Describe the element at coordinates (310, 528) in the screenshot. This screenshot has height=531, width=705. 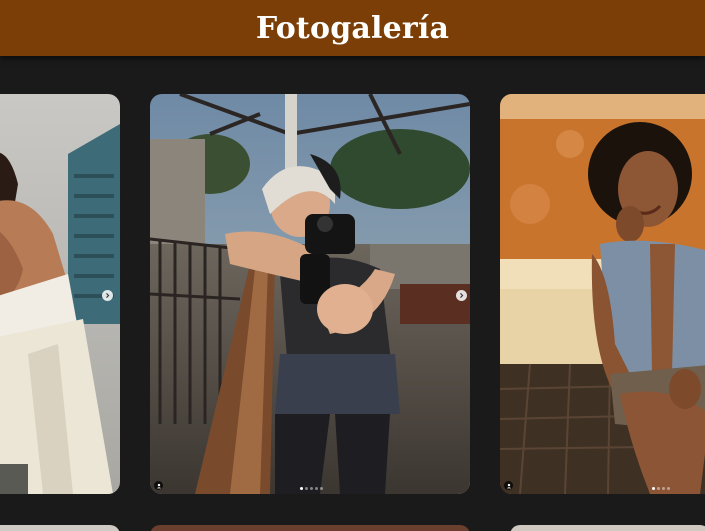
I see `gallery-post-row2-center` at that location.